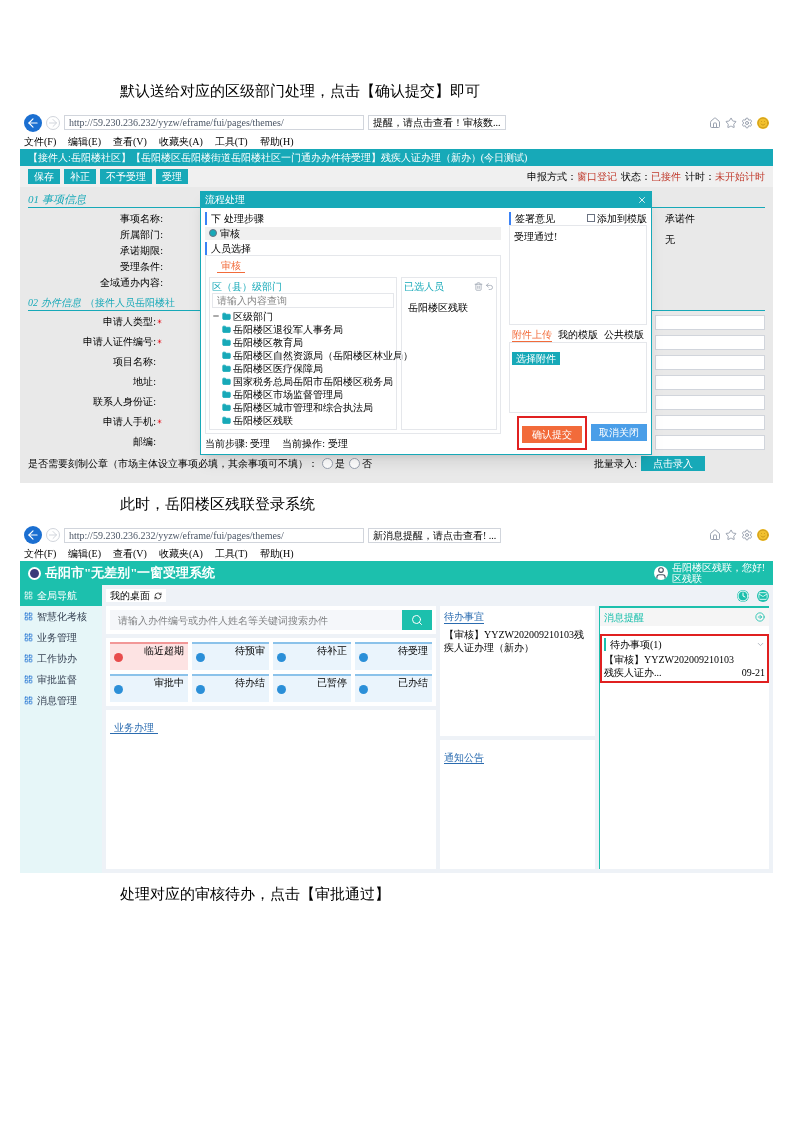  Describe the element at coordinates (393, 656) in the screenshot. I see `status-tile: 待受理` at that location.